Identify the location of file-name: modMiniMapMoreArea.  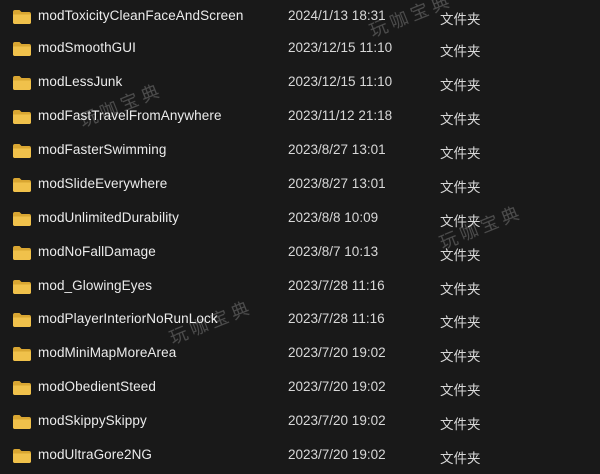
(107, 352).